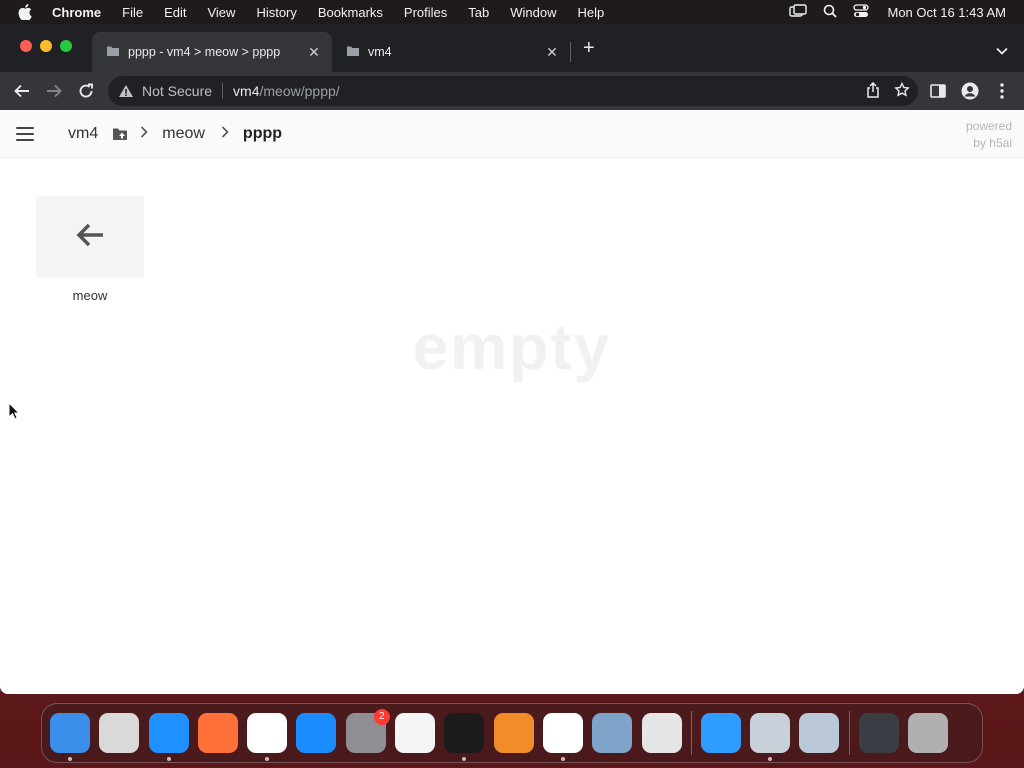 The height and width of the screenshot is (768, 1024). What do you see at coordinates (22, 91) in the screenshot?
I see `back-button` at bounding box center [22, 91].